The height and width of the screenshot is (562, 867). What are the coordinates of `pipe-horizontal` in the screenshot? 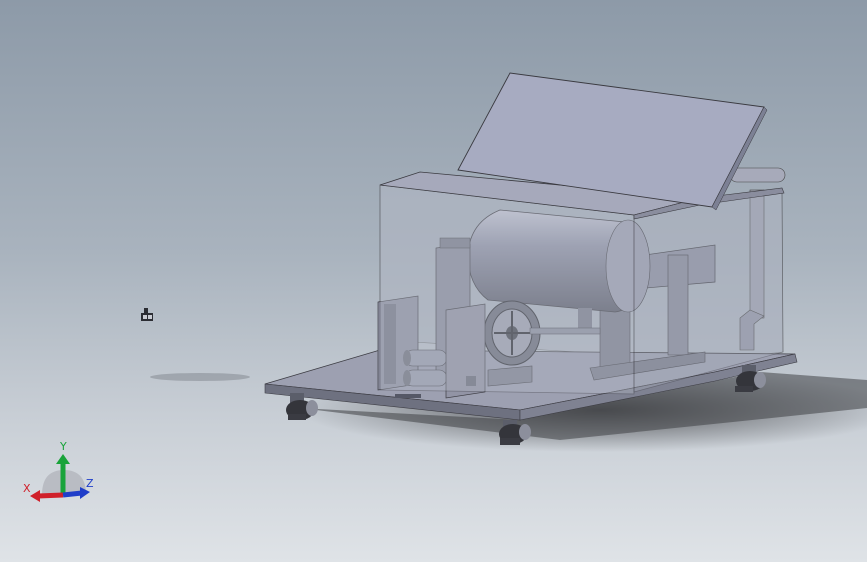 It's located at (757, 175).